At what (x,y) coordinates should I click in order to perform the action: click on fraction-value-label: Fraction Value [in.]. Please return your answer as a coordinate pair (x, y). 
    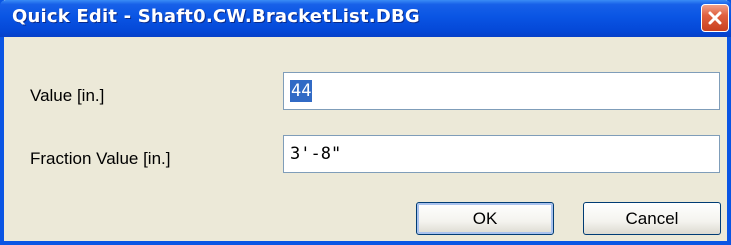
    Looking at the image, I should click on (100, 158).